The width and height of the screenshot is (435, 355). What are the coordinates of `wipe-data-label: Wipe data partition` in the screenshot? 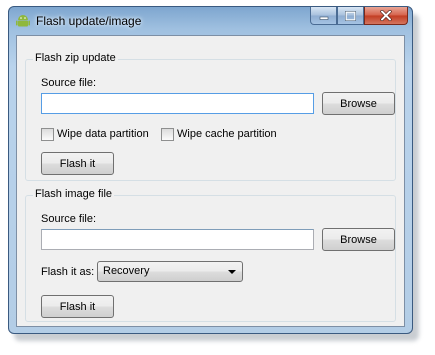 It's located at (103, 134).